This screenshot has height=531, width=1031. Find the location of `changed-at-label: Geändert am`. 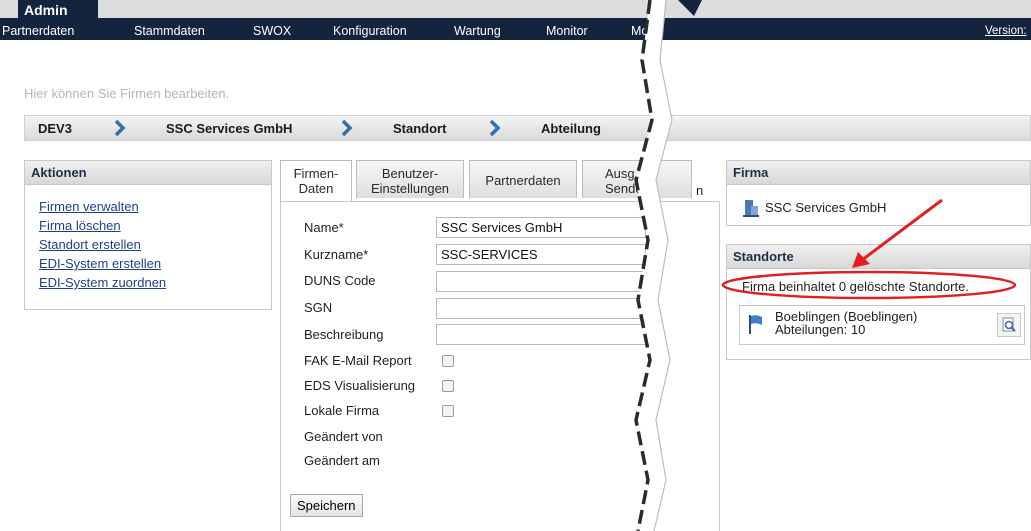

changed-at-label: Geändert am is located at coordinates (342, 460).